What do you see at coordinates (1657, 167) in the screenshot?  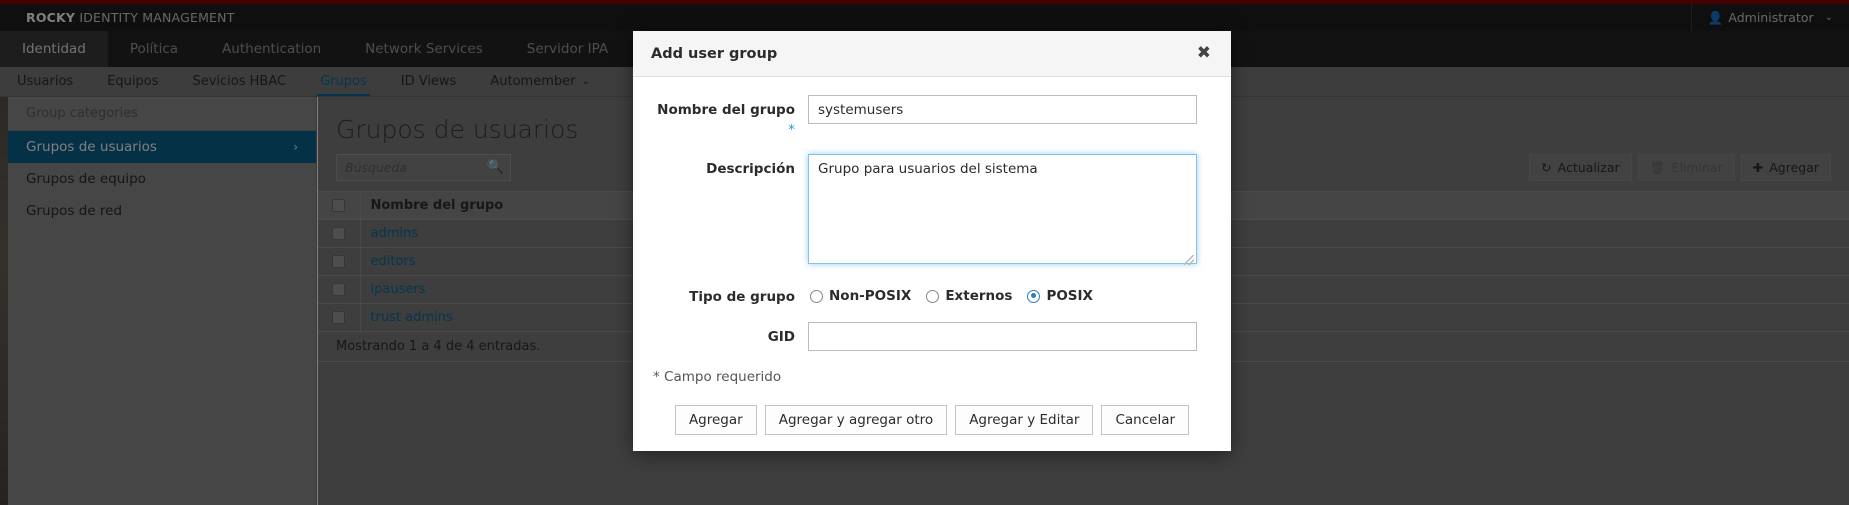 I see `trash-icon: 🗑` at bounding box center [1657, 167].